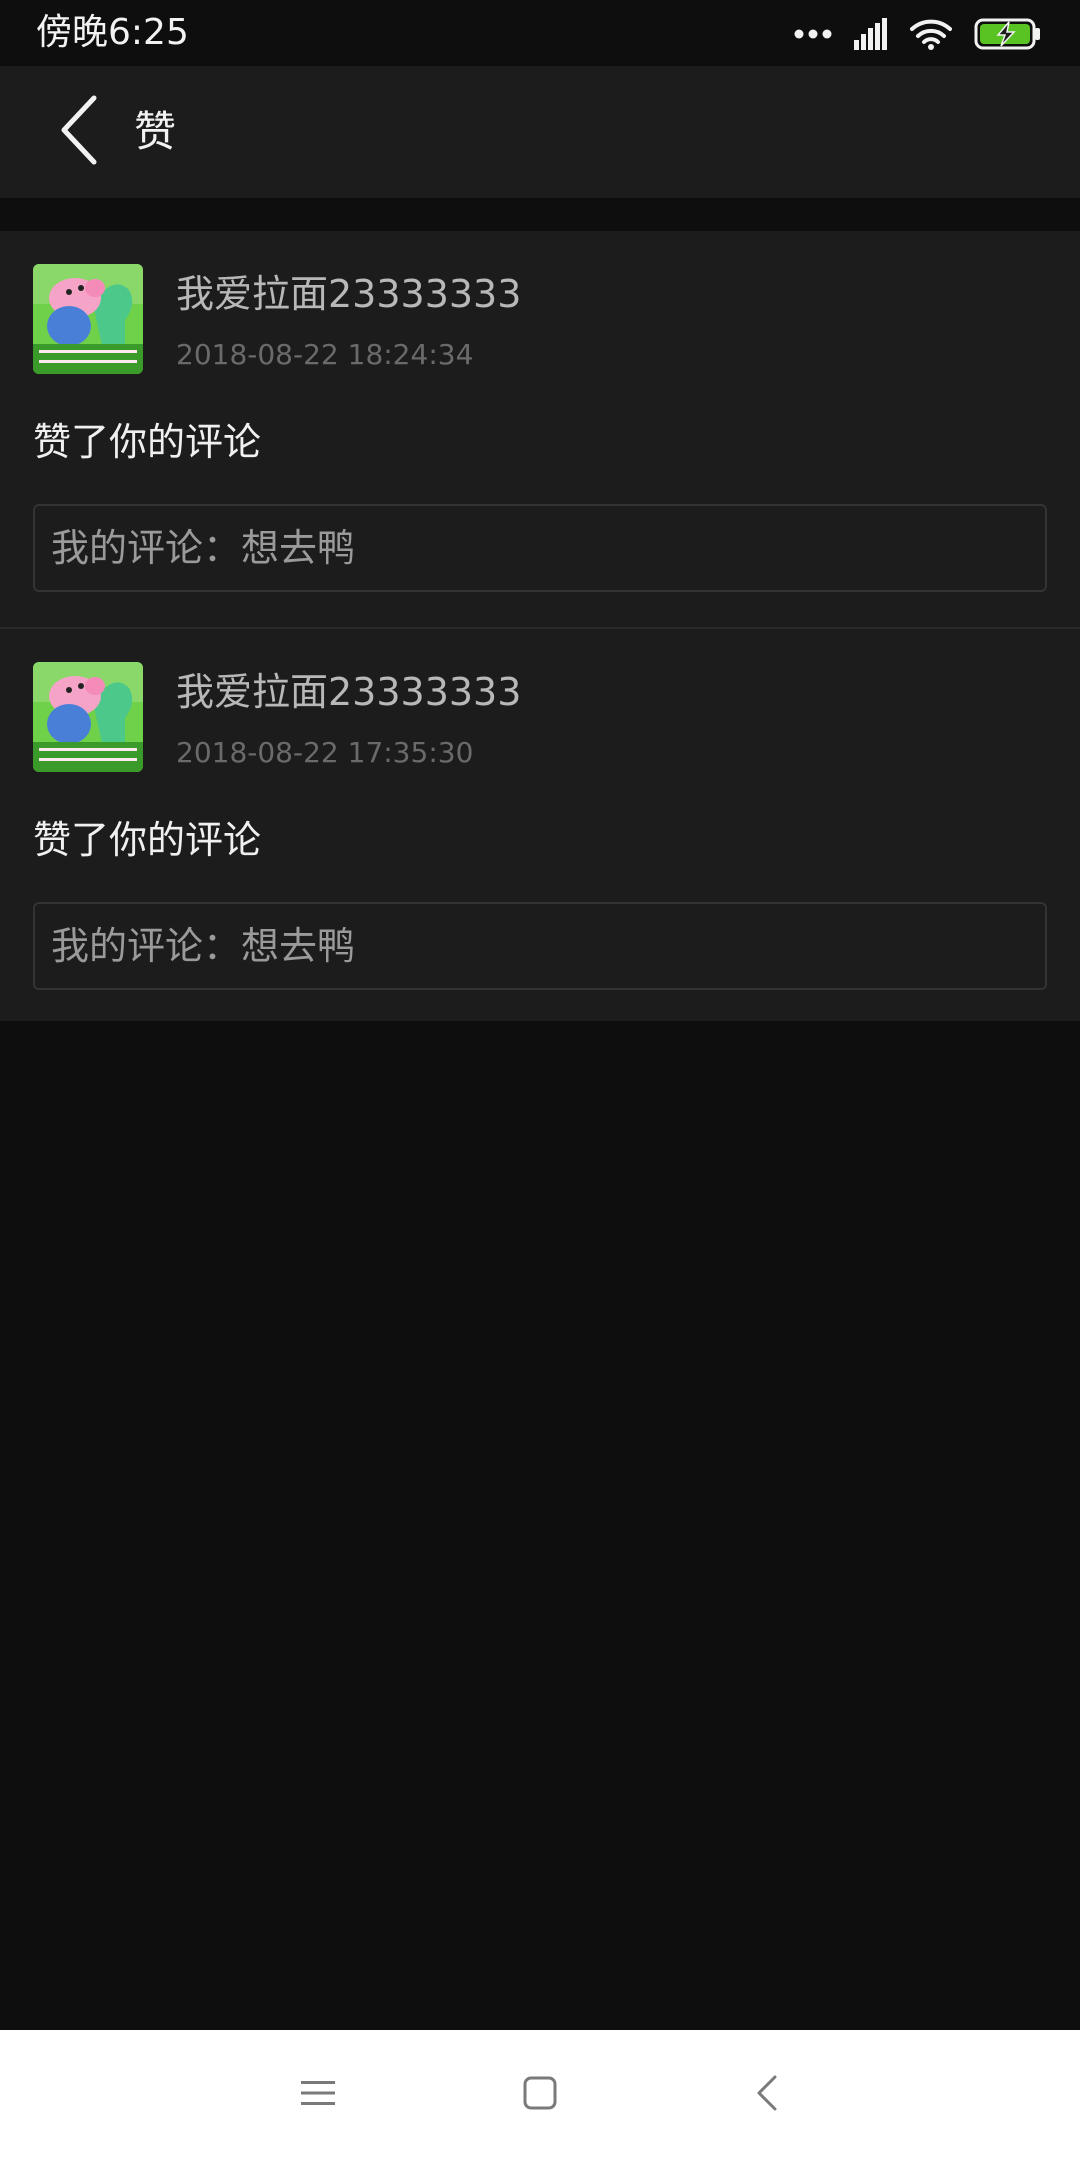 Image resolution: width=1080 pixels, height=2160 pixels. What do you see at coordinates (540, 33) in the screenshot?
I see `status-bar: 傍晚6:25` at bounding box center [540, 33].